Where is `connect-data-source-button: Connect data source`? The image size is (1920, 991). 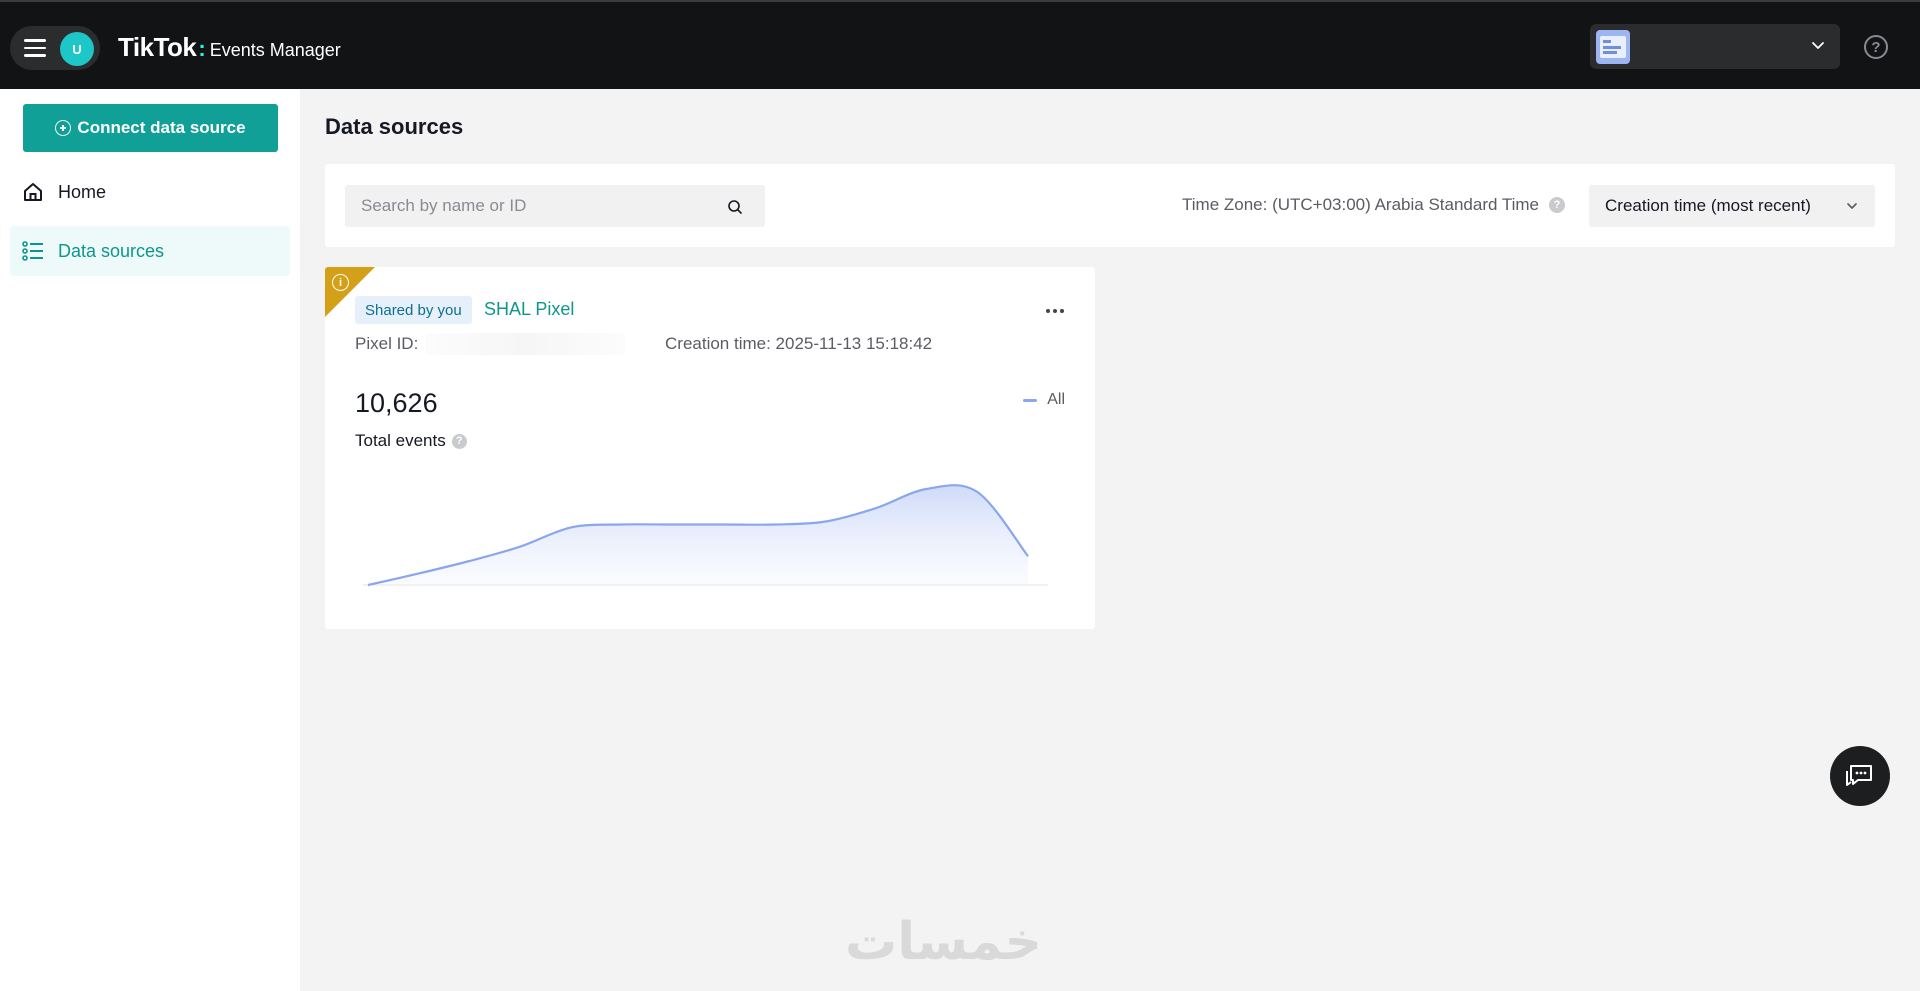
connect-data-source-button: Connect data source is located at coordinates (150, 128).